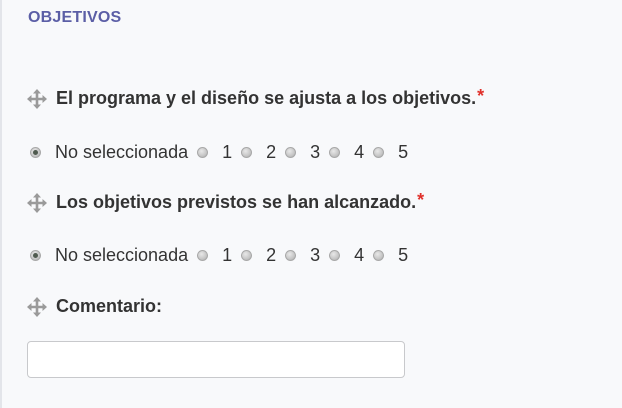  I want to click on section-title: OBJETIVOS, so click(75, 17).